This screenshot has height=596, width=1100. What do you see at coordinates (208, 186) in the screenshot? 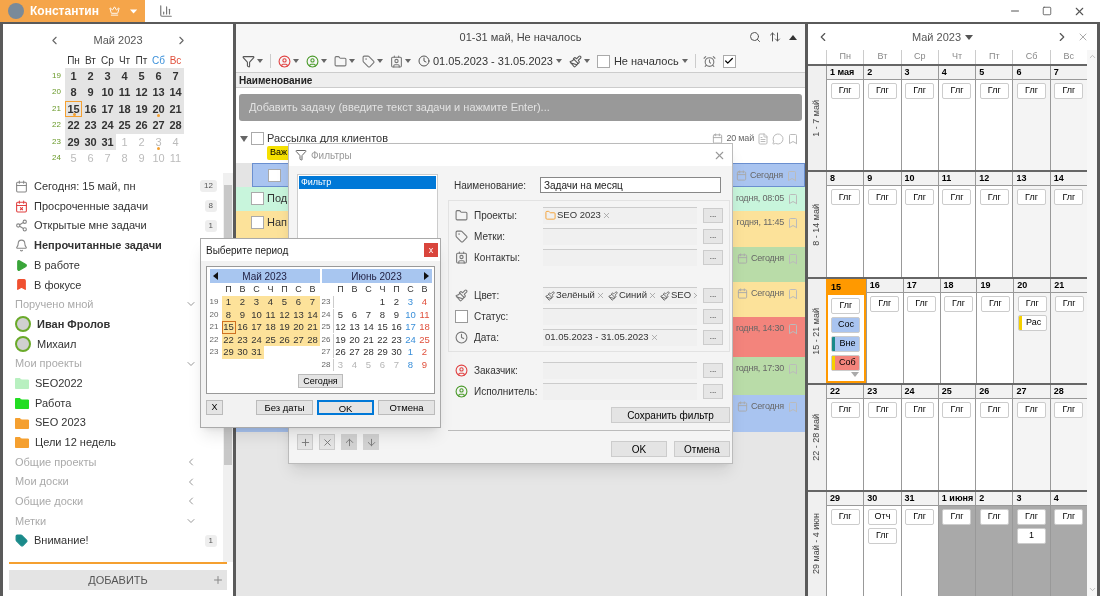
I see `count-badge: 12` at bounding box center [208, 186].